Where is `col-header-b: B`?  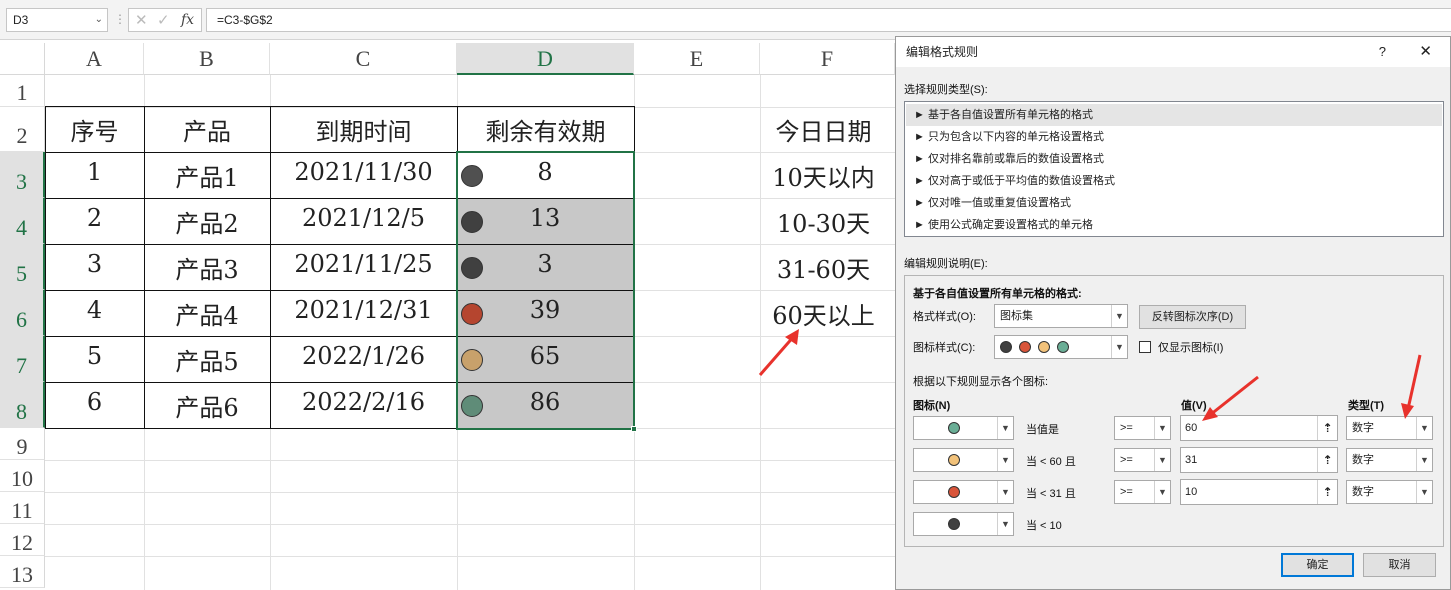
col-header-b: B is located at coordinates (207, 59).